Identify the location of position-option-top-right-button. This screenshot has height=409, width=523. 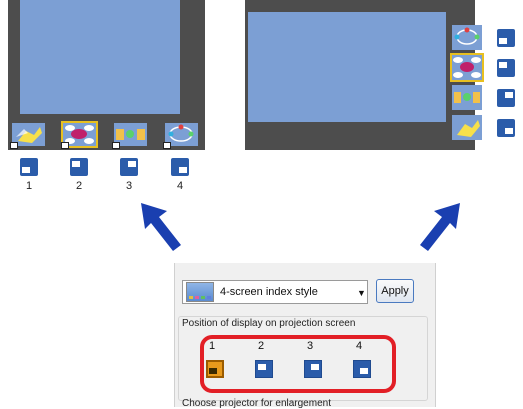
(313, 369).